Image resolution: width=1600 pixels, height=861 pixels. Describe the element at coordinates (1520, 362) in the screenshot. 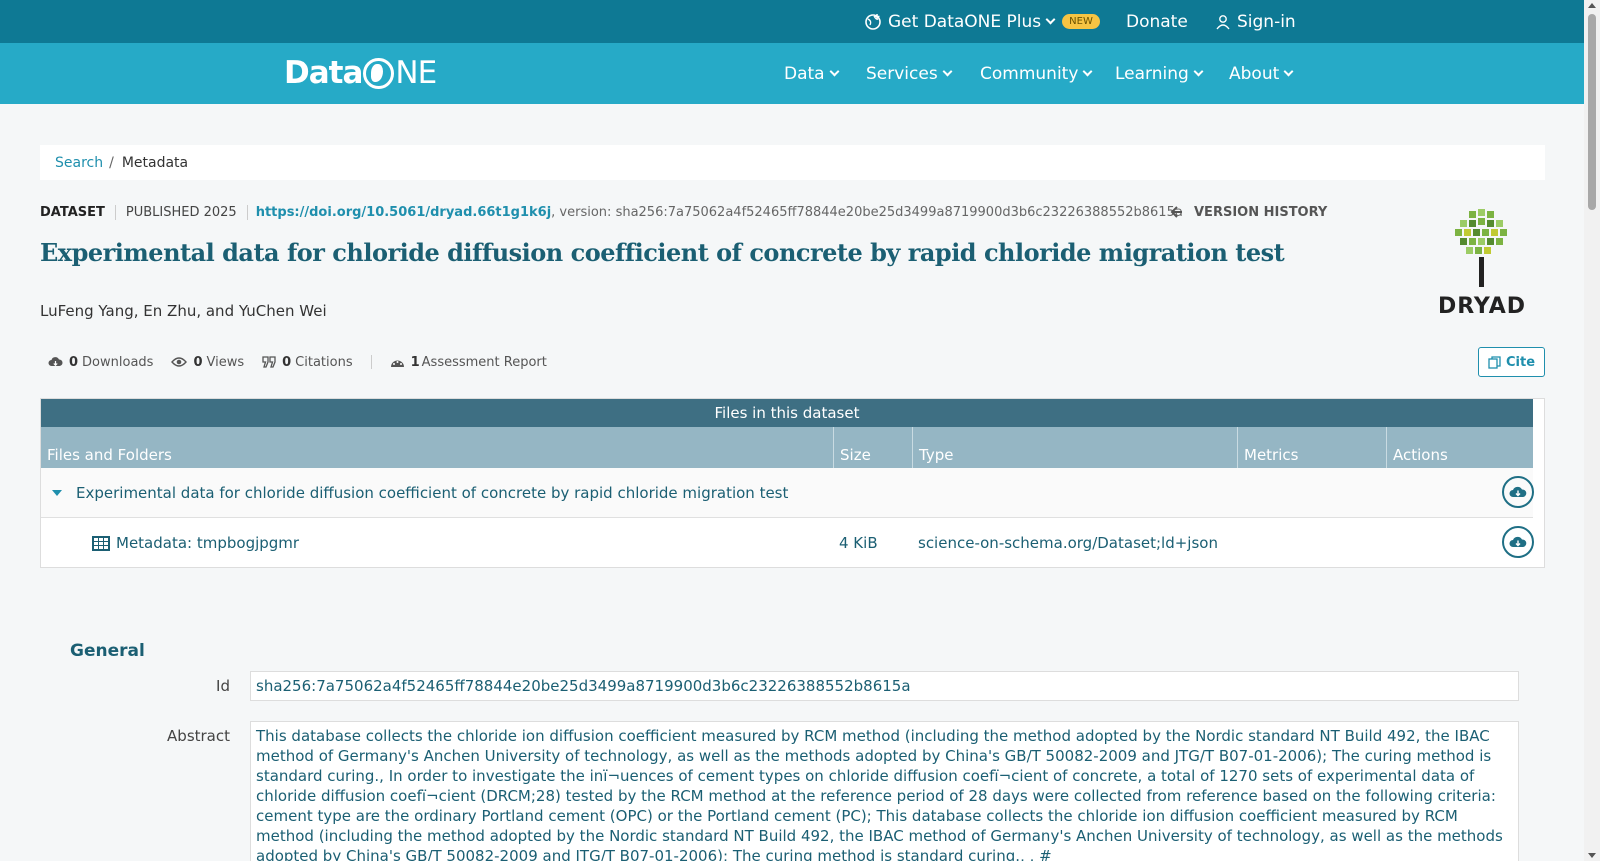

I see `cite-label: Cite` at that location.